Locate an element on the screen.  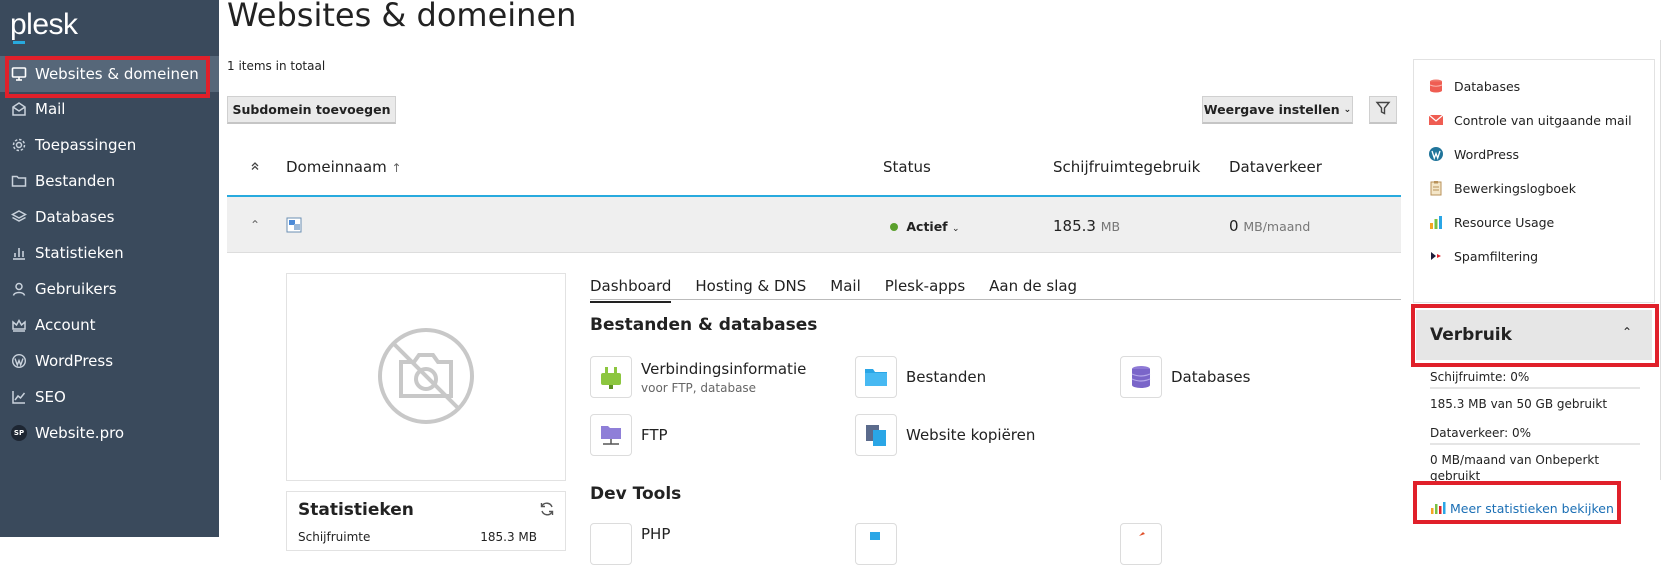
filter-button is located at coordinates (1383, 110).